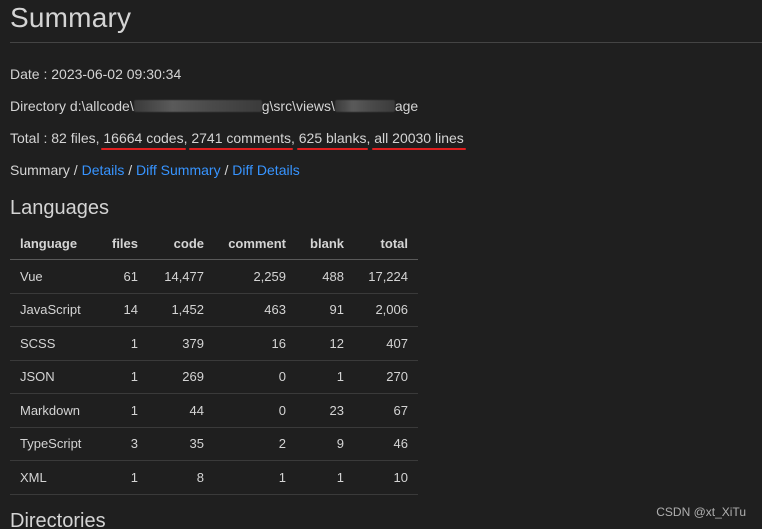  I want to click on codes-count: 16664 codes, so click(143, 138).